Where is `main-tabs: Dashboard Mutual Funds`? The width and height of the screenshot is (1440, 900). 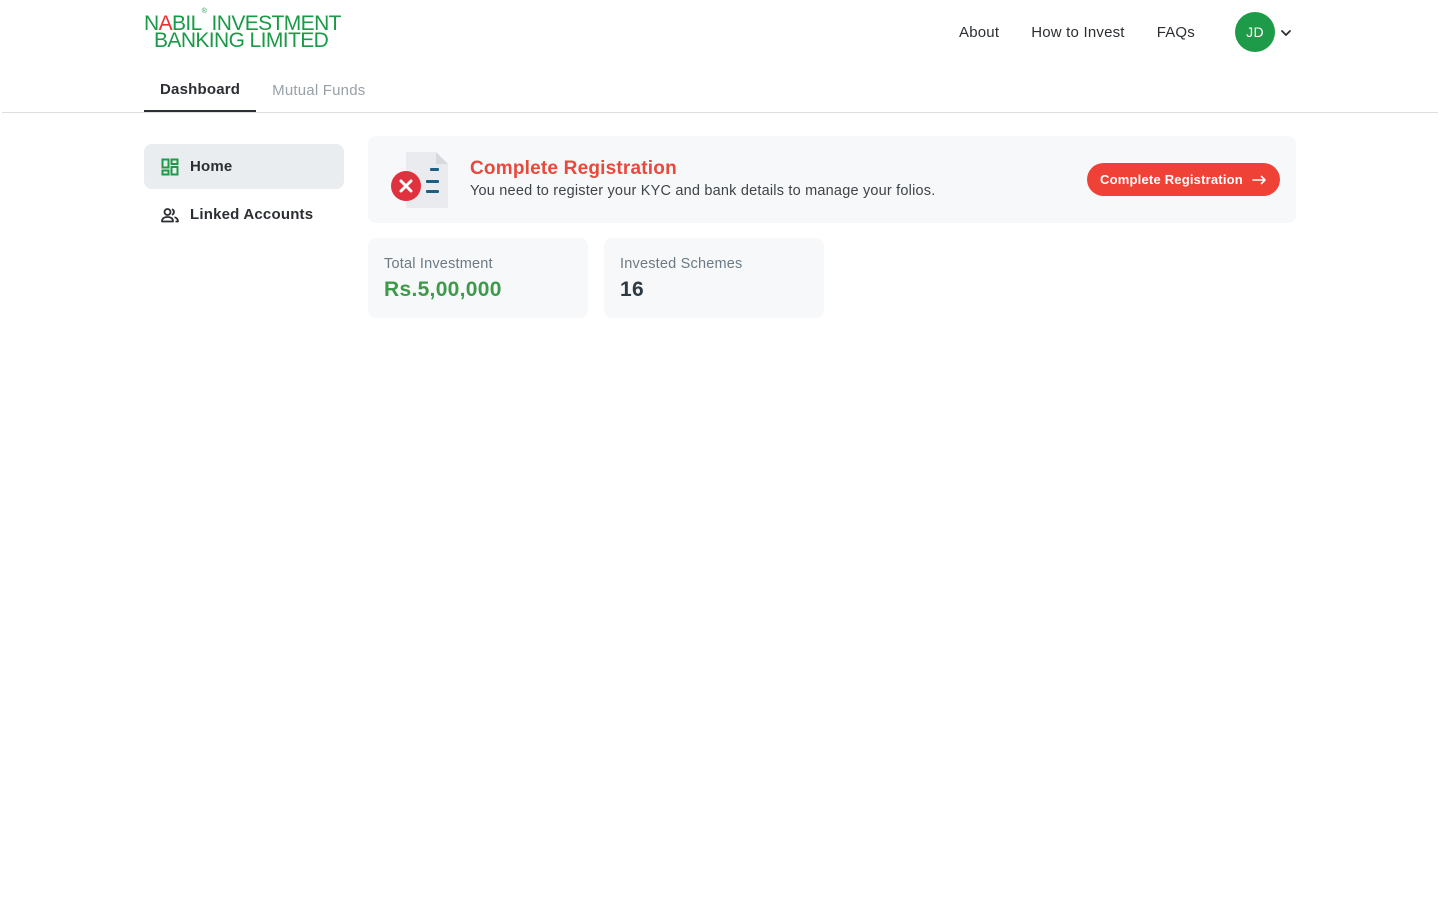 main-tabs: Dashboard Mutual Funds is located at coordinates (262, 90).